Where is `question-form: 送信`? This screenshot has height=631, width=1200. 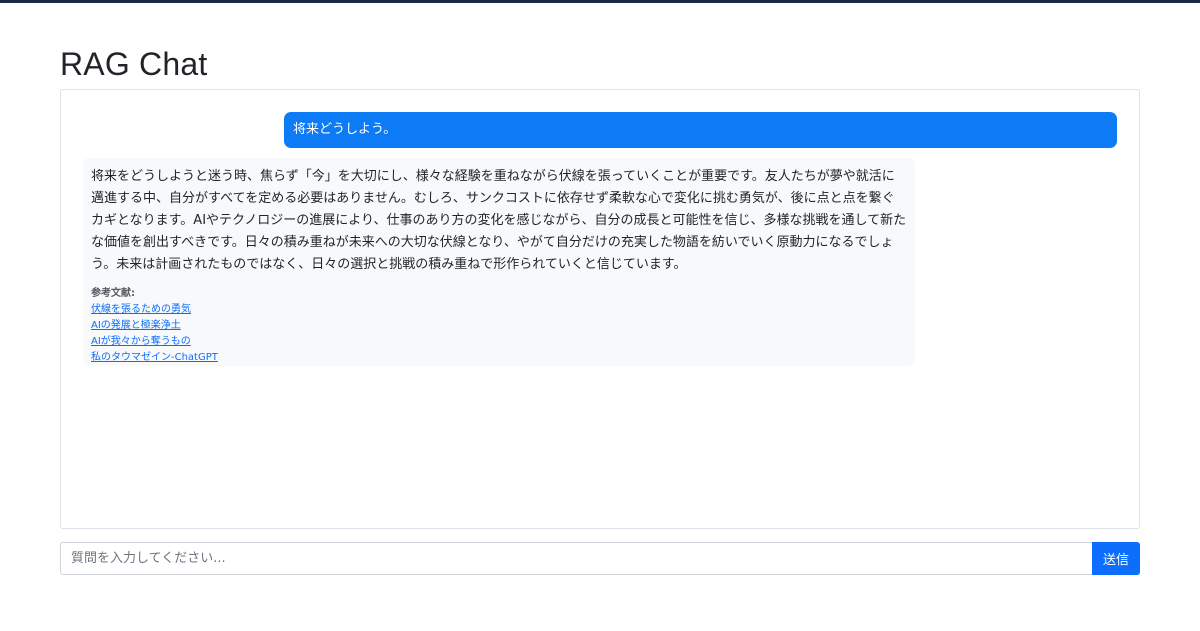 question-form: 送信 is located at coordinates (600, 558).